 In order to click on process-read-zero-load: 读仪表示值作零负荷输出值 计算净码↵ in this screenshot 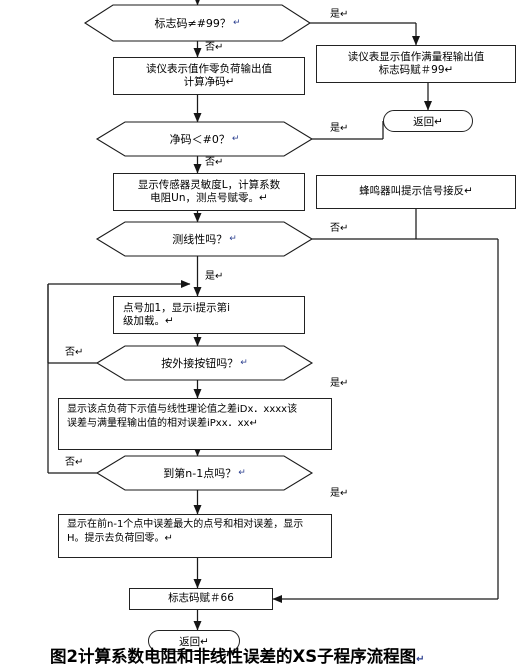, I will do `click(209, 76)`.